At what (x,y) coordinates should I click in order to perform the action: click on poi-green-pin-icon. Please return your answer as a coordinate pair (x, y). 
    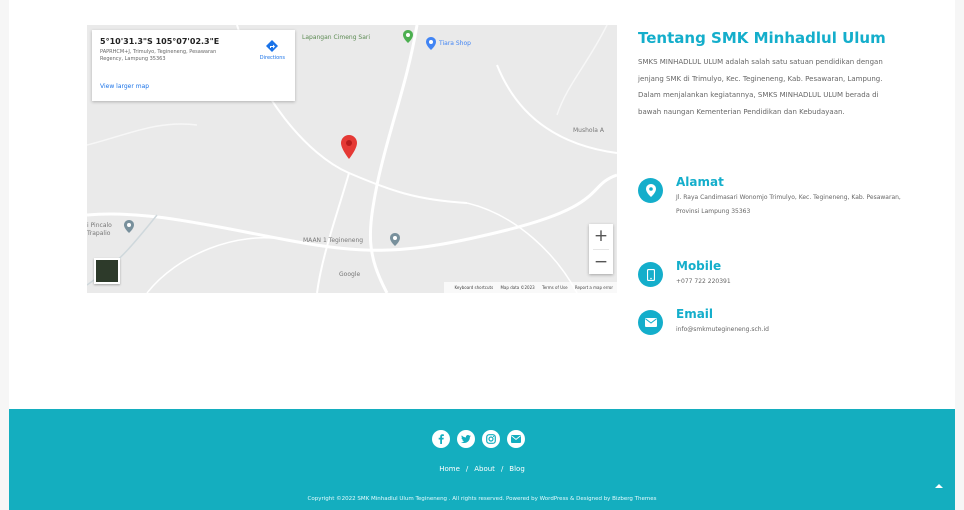
    Looking at the image, I should click on (408, 36).